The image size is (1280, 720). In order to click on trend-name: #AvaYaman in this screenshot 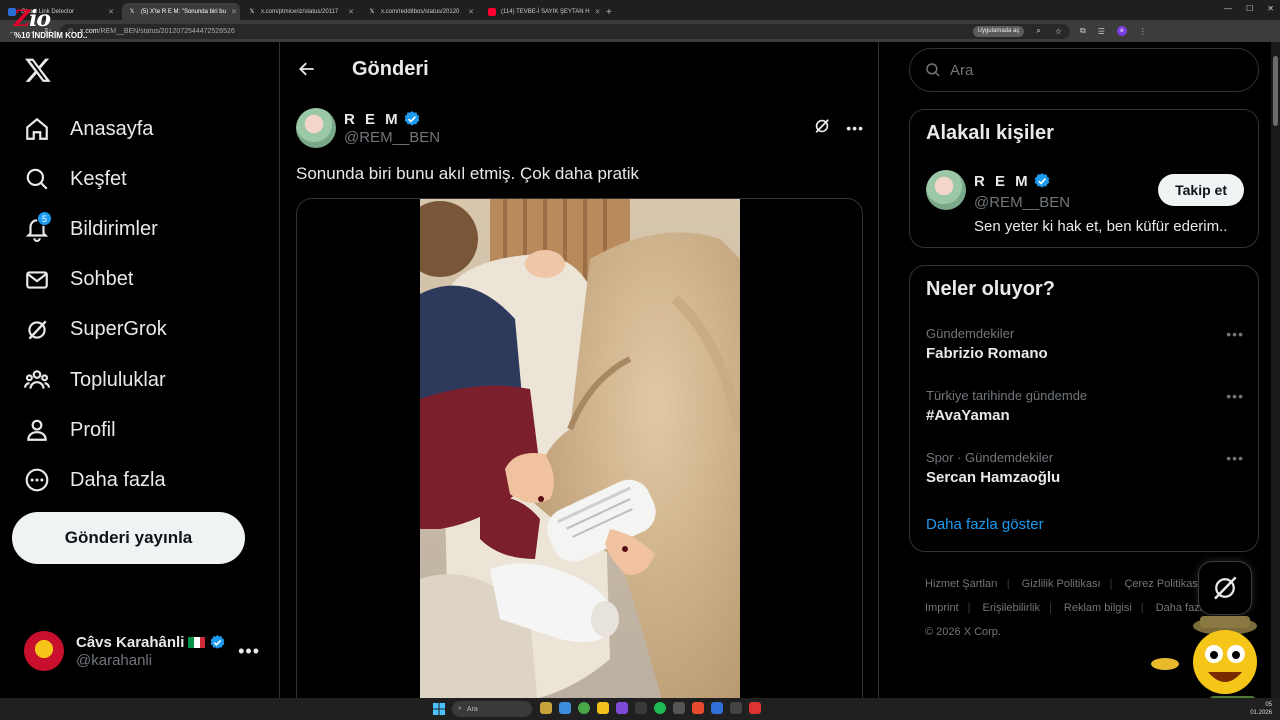, I will do `click(968, 415)`.